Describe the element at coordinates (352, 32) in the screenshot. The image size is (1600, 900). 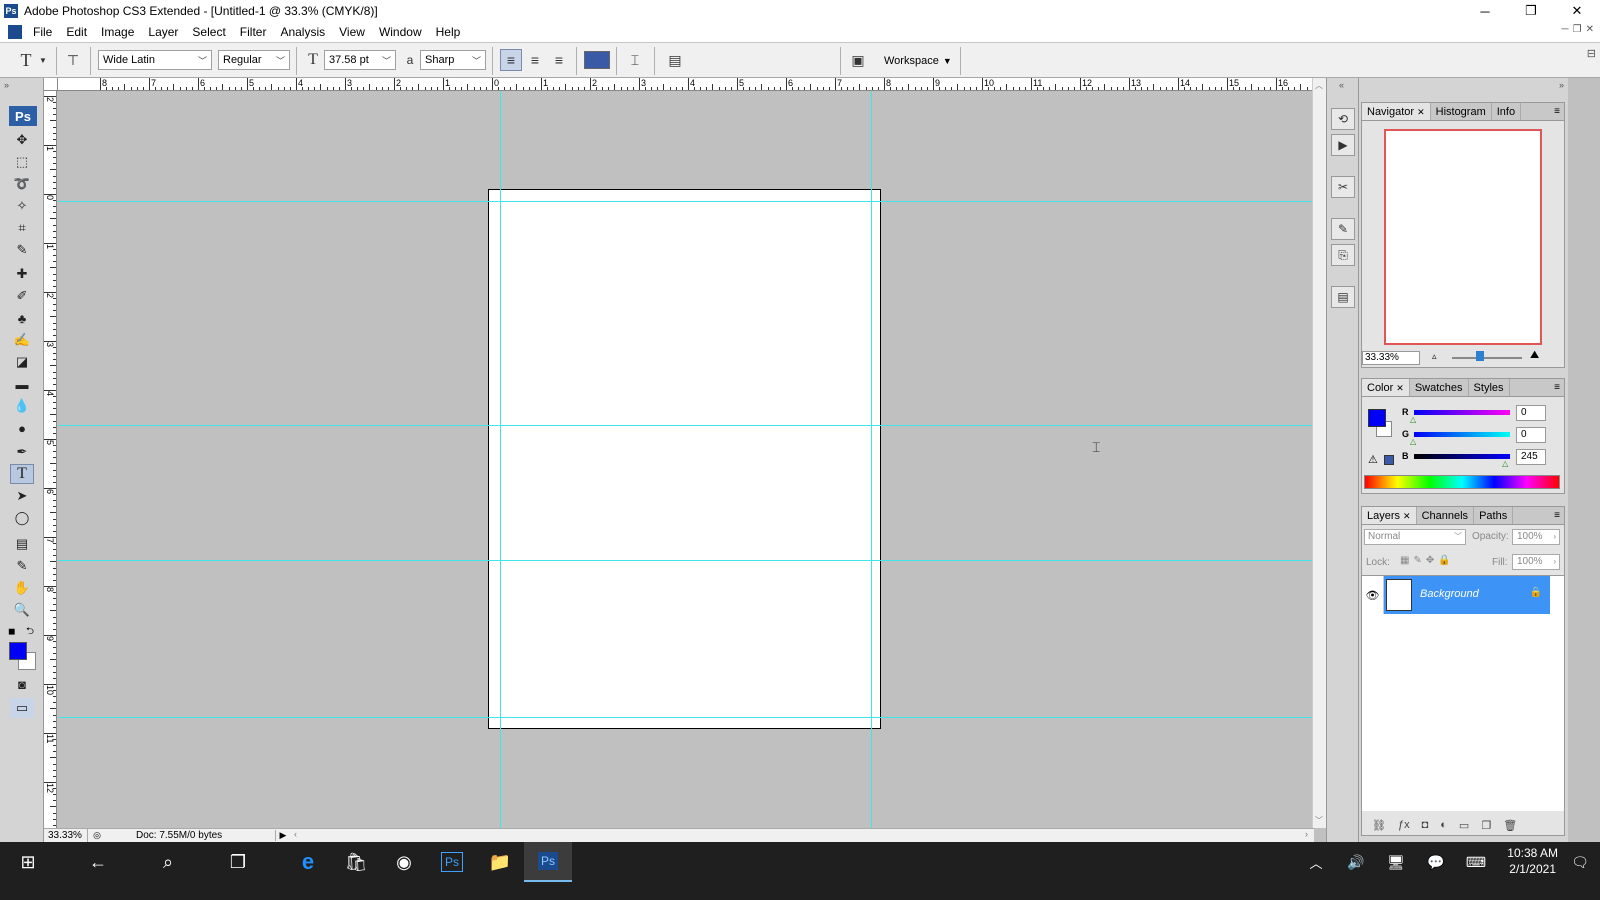
I see `menu-view: View` at that location.